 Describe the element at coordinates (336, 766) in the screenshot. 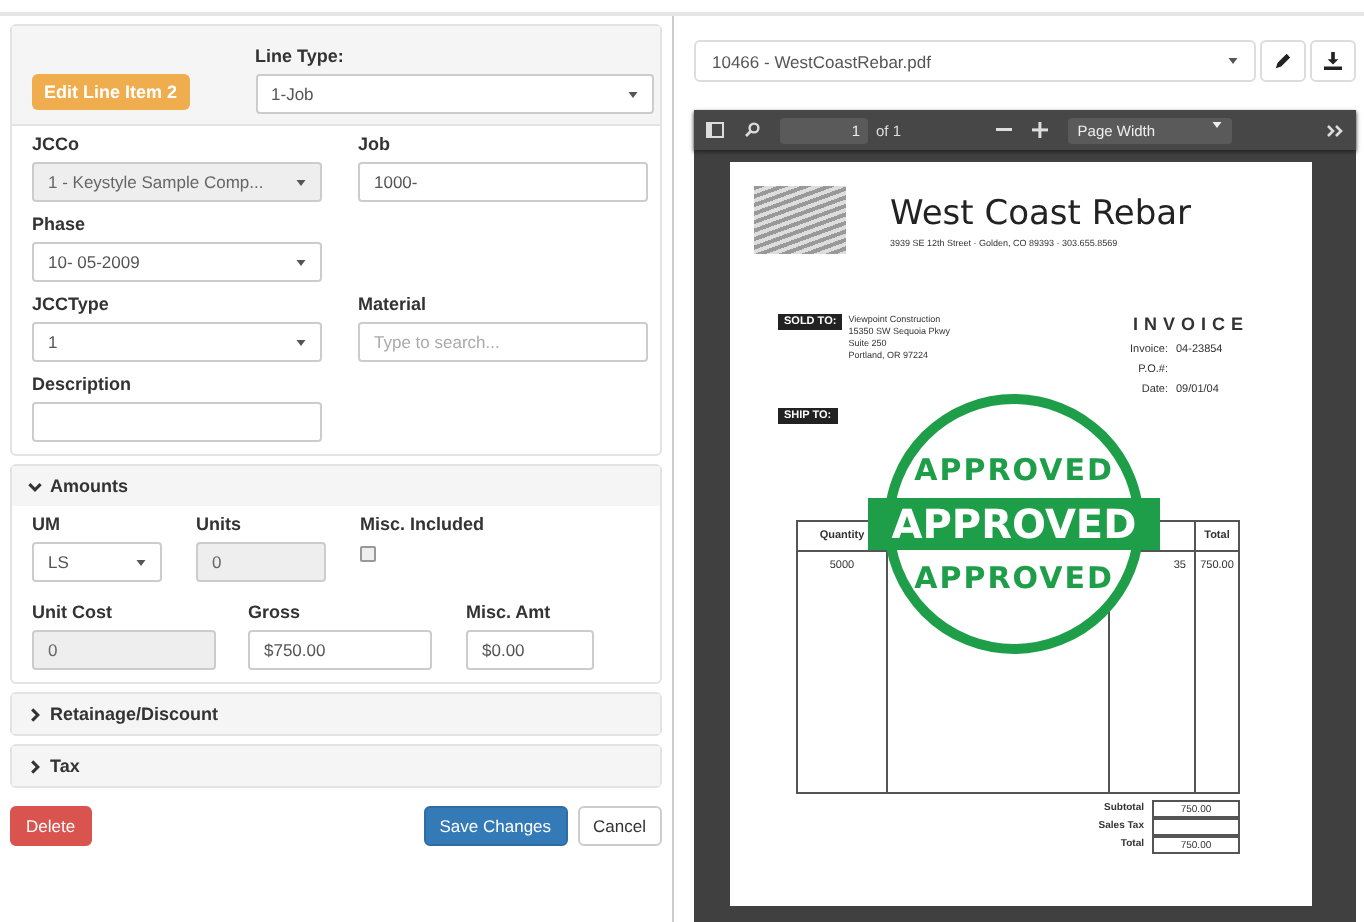

I see `section-header: Tax` at that location.